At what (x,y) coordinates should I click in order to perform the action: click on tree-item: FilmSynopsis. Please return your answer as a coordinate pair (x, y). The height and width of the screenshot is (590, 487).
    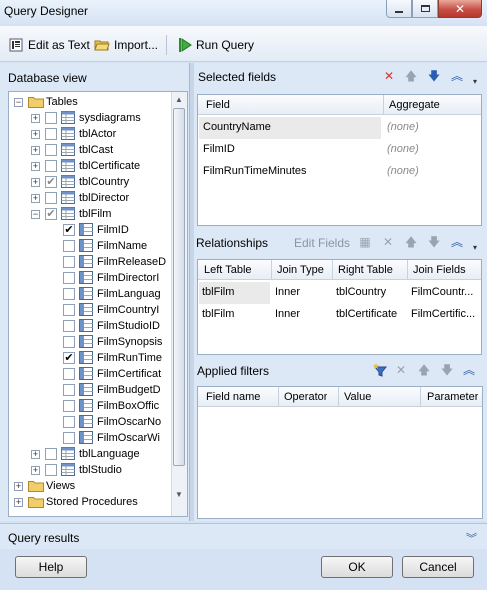
    Looking at the image, I should click on (94, 342).